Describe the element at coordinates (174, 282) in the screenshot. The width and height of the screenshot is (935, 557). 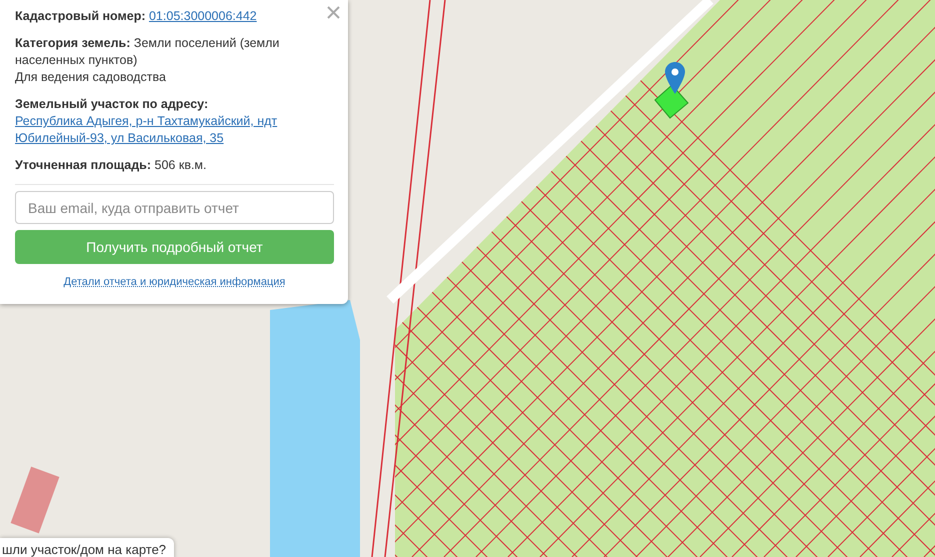
I see `details-link: Детали отчета и юридическая информация` at that location.